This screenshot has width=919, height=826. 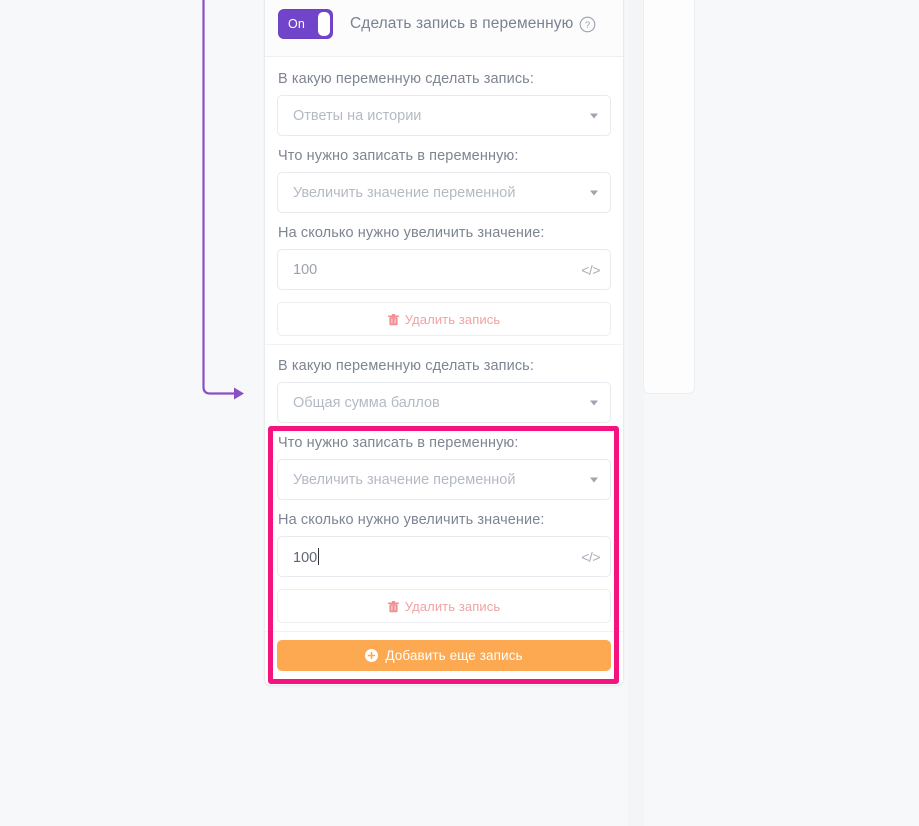 What do you see at coordinates (454, 655) in the screenshot?
I see `add-record-label: Добавить еще запись` at bounding box center [454, 655].